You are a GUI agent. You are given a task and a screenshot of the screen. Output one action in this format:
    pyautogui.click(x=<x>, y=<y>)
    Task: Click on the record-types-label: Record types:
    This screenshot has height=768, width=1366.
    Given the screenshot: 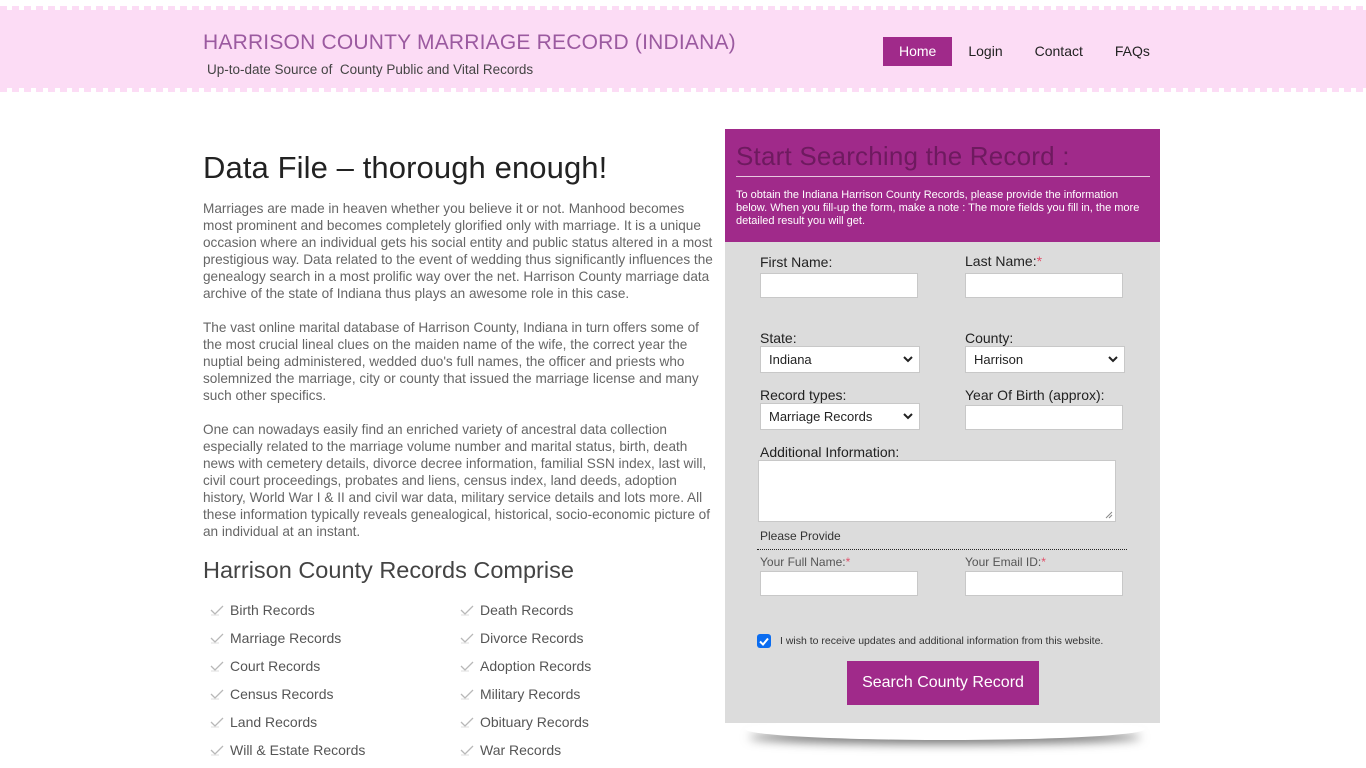 What is the action you would take?
    pyautogui.click(x=803, y=395)
    